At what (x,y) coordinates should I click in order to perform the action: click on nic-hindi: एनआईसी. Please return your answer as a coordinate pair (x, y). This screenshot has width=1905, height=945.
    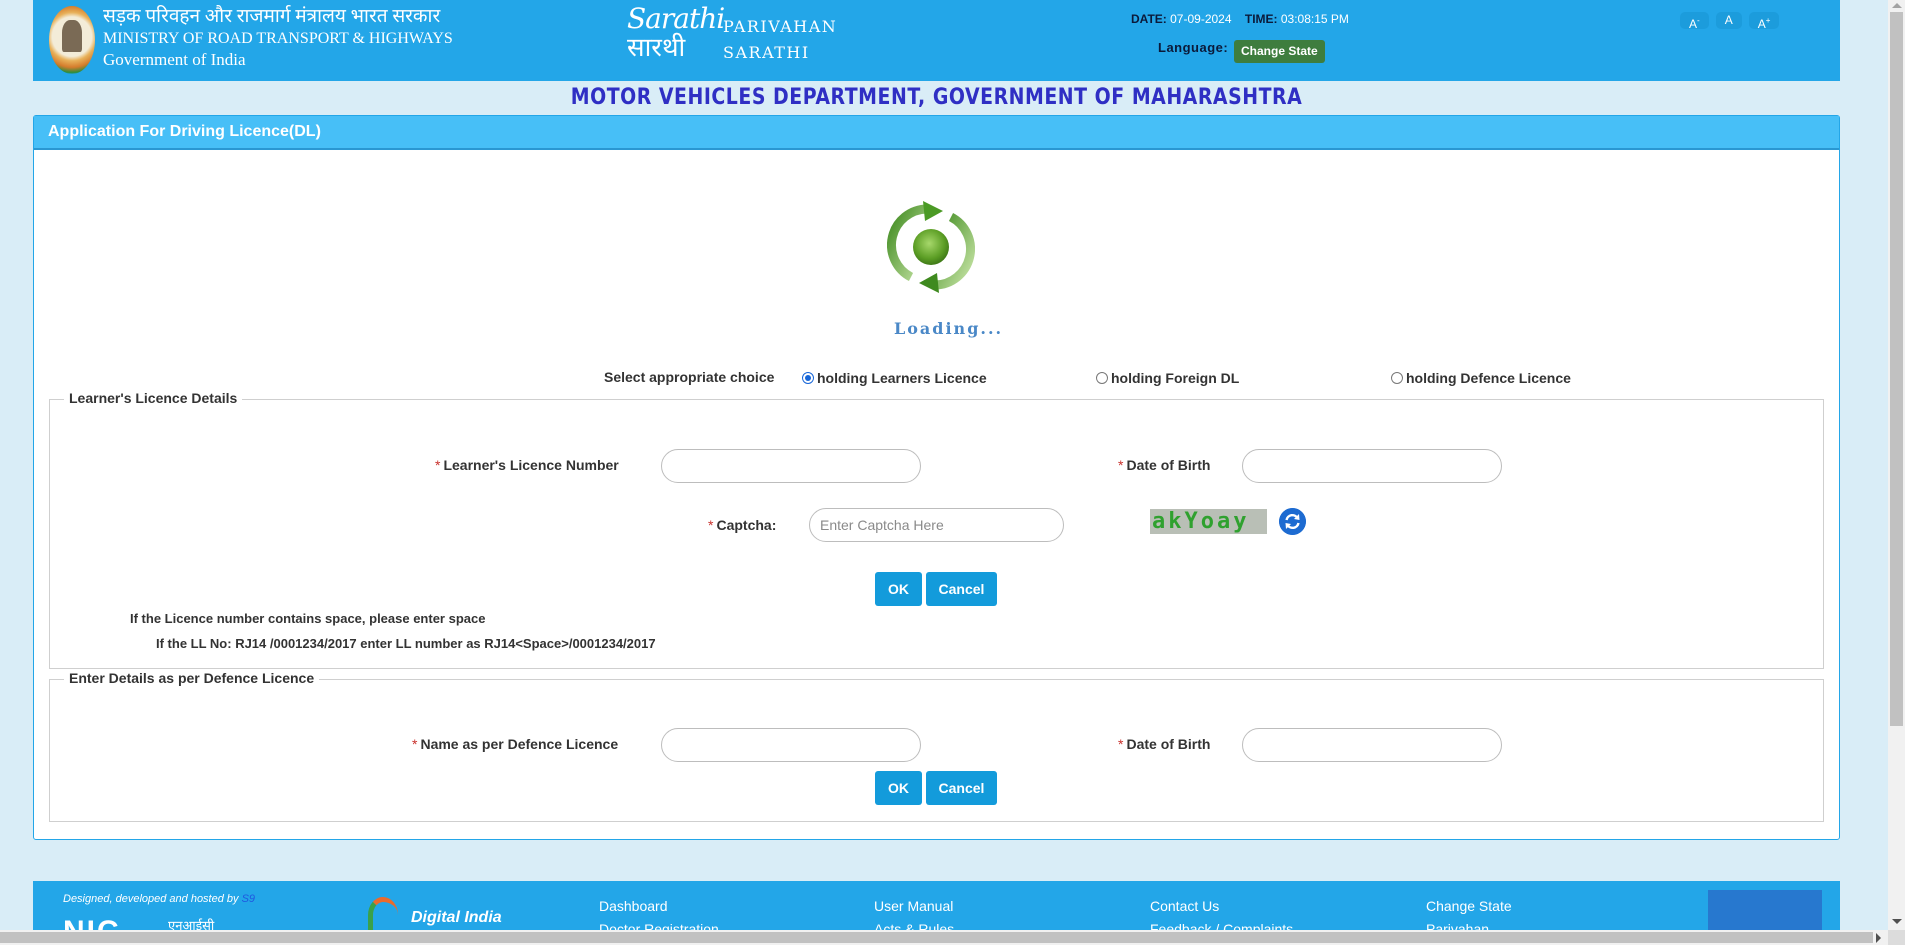
    Looking at the image, I should click on (191, 924).